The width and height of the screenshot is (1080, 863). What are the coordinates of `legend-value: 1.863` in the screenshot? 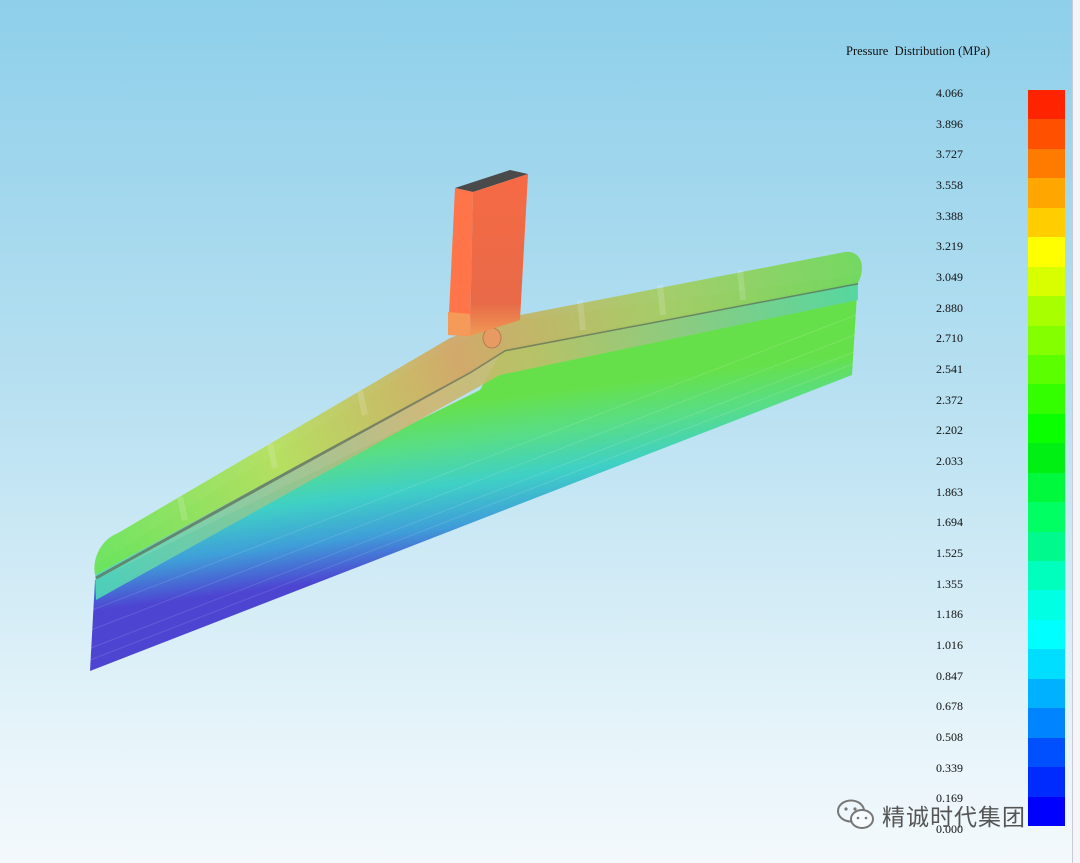 It's located at (949, 491).